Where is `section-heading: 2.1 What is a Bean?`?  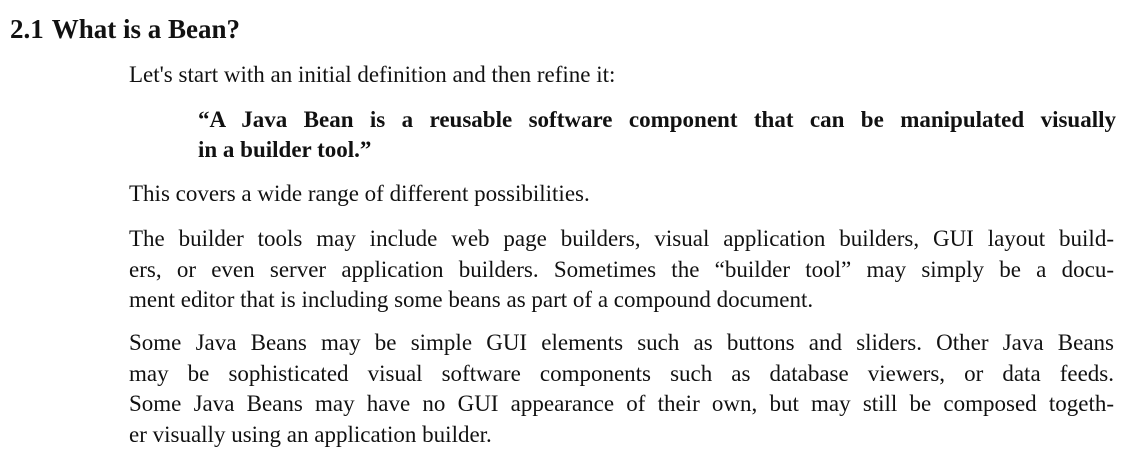
section-heading: 2.1 What is a Bean? is located at coordinates (125, 29).